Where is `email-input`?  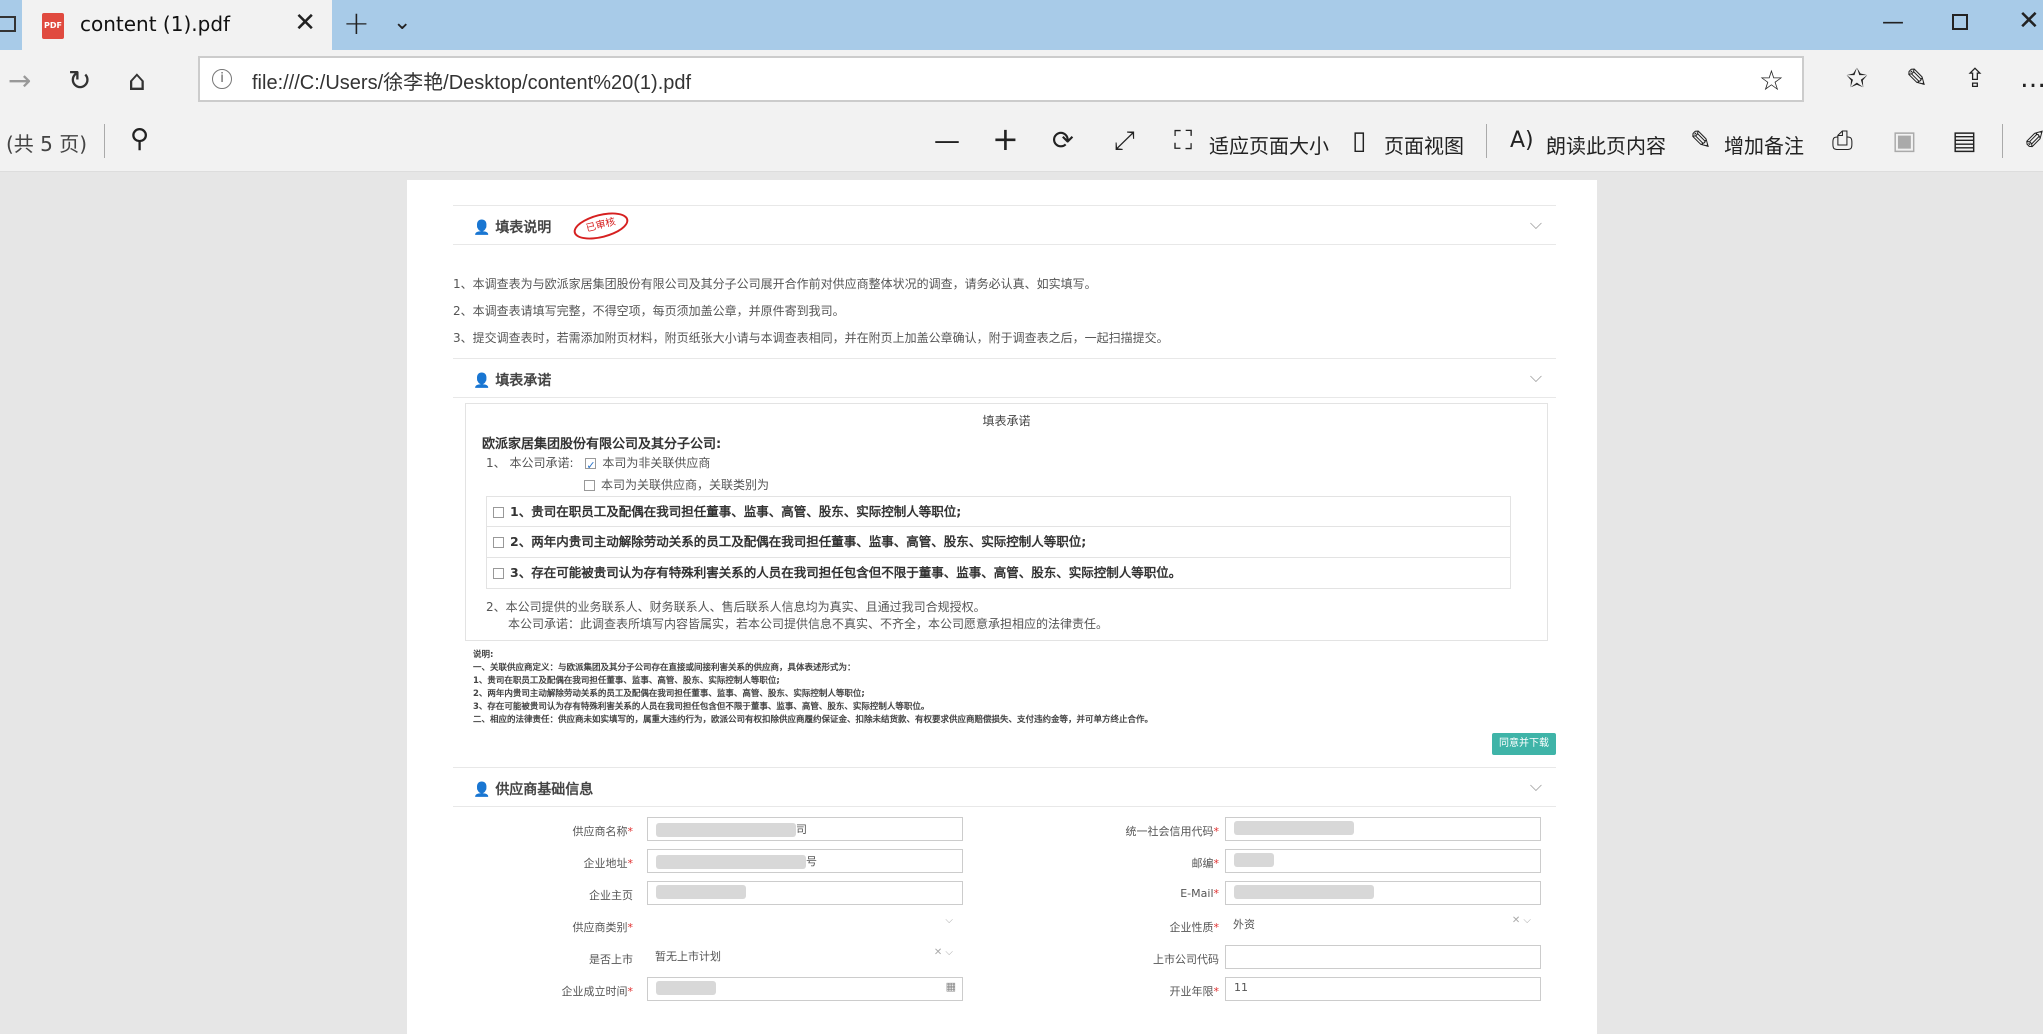
email-input is located at coordinates (1383, 893).